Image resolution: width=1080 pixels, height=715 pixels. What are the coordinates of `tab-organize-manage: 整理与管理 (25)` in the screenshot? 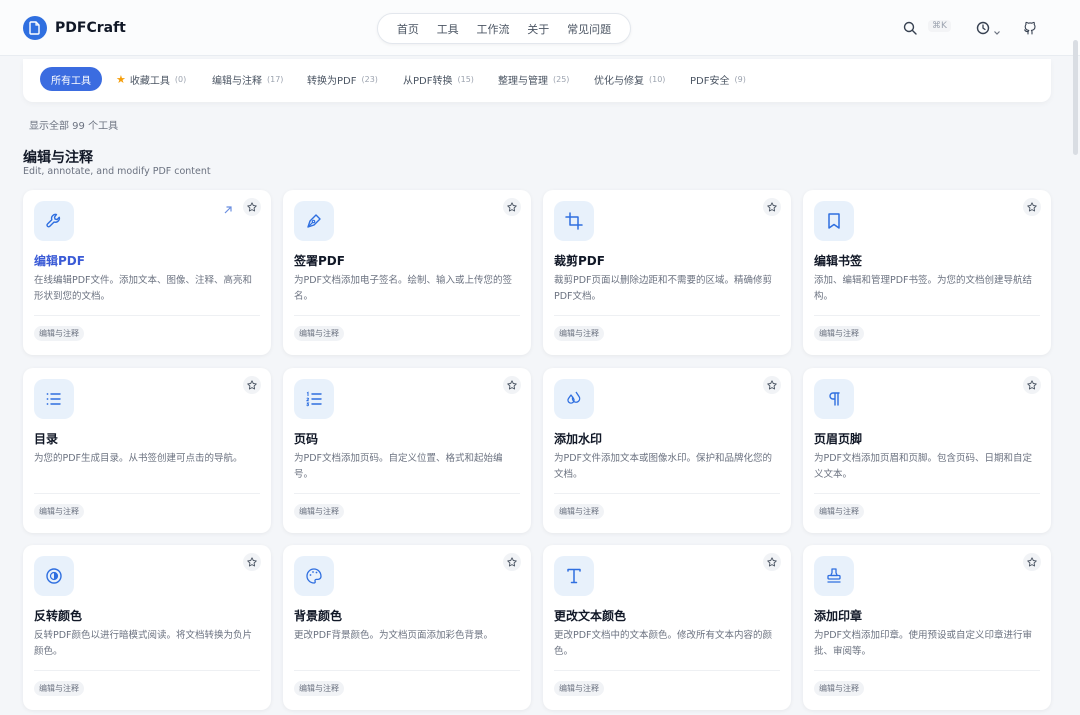 It's located at (533, 79).